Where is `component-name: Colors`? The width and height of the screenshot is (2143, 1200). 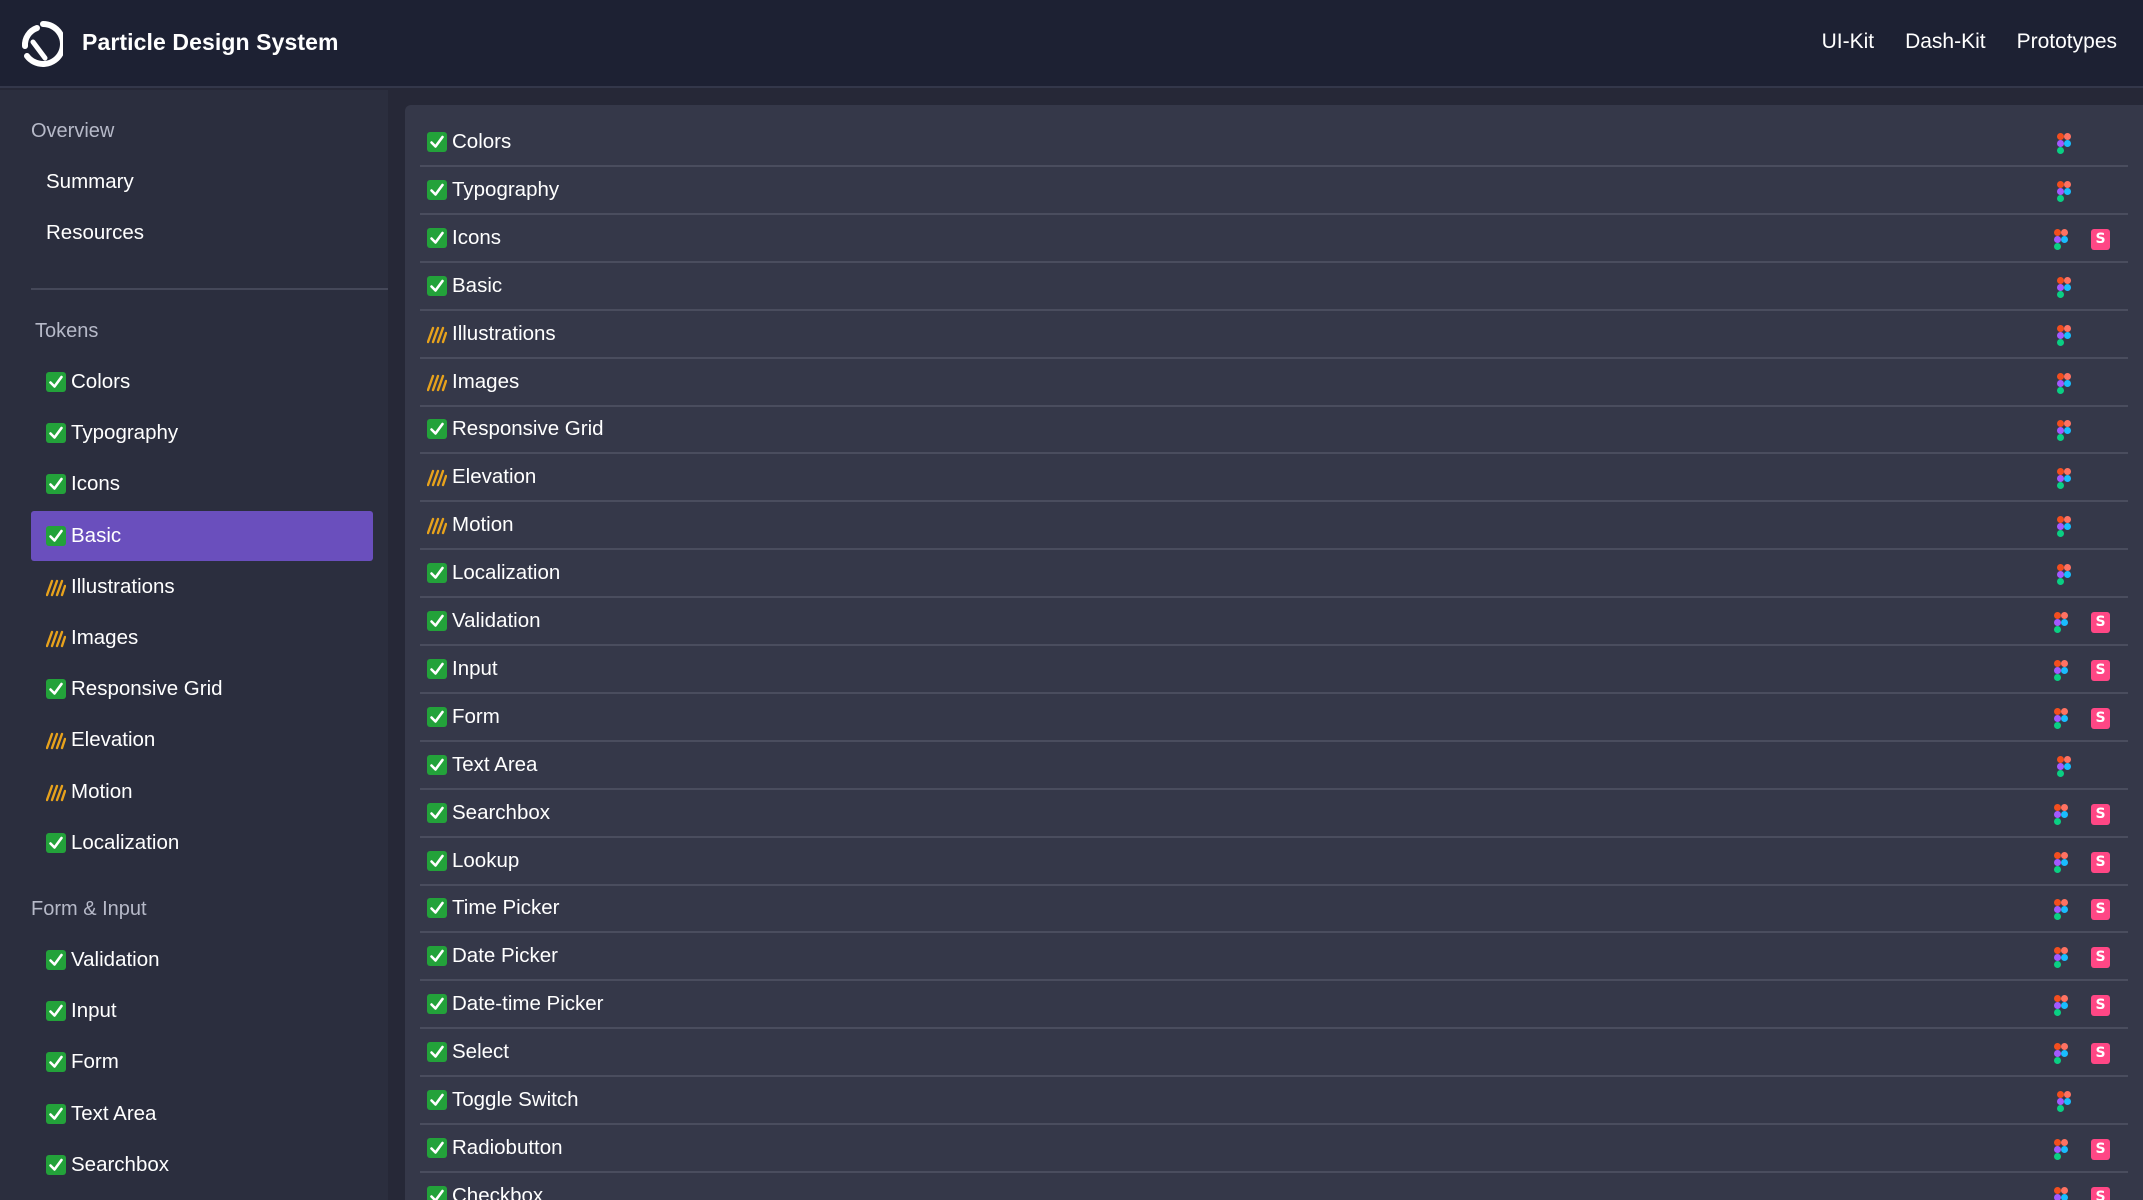 component-name: Colors is located at coordinates (482, 141).